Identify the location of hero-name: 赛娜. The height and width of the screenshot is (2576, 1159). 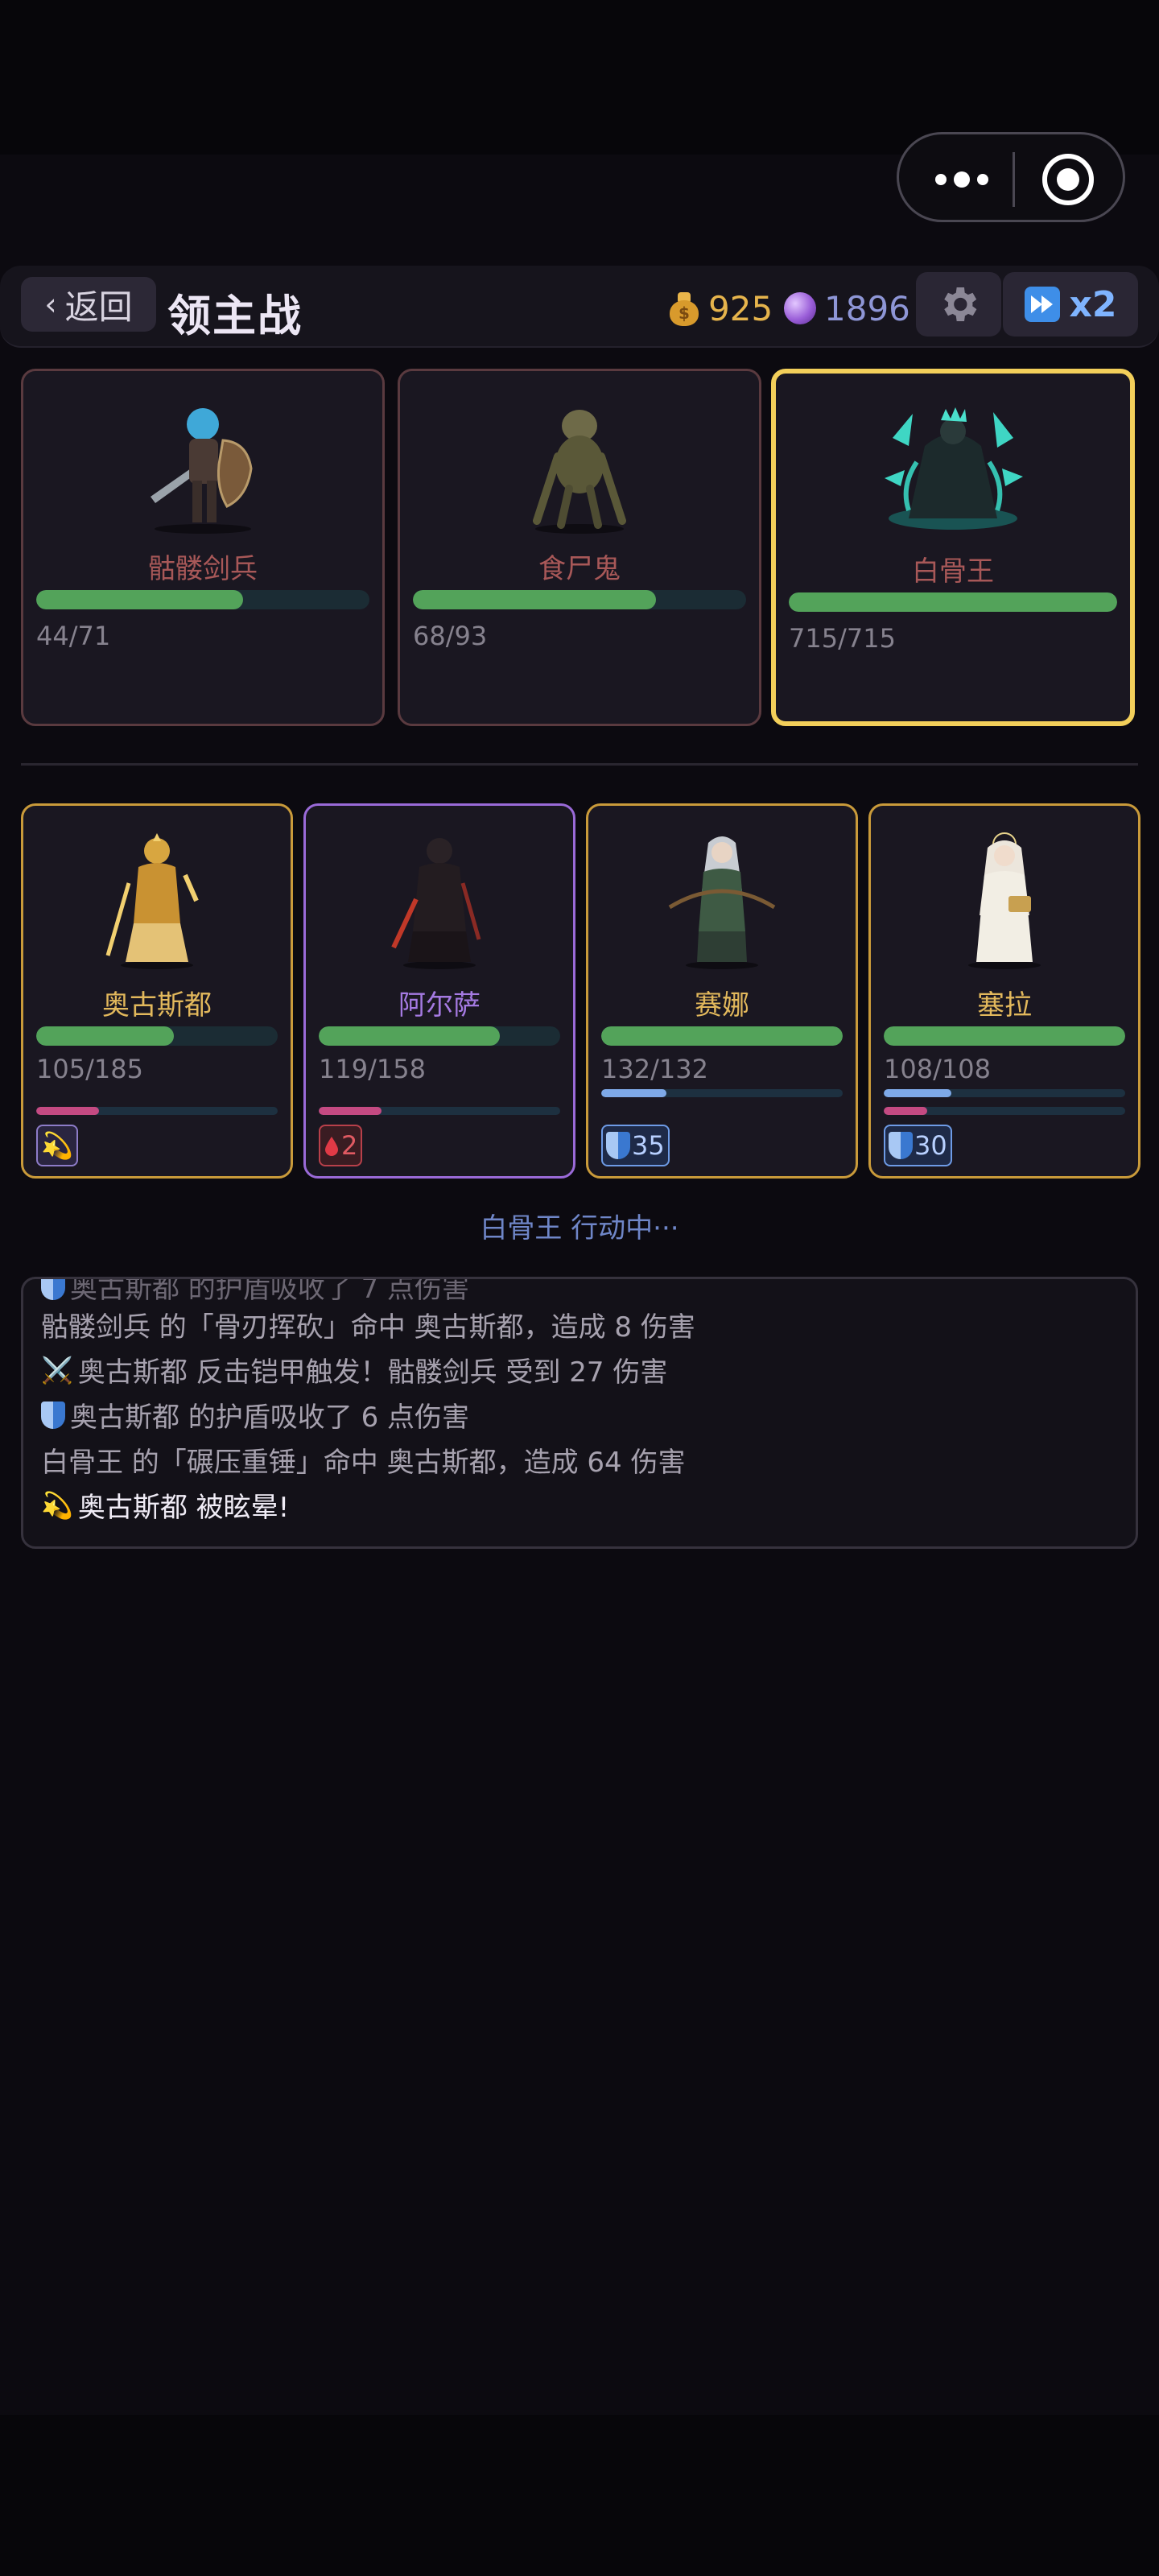
(722, 1006).